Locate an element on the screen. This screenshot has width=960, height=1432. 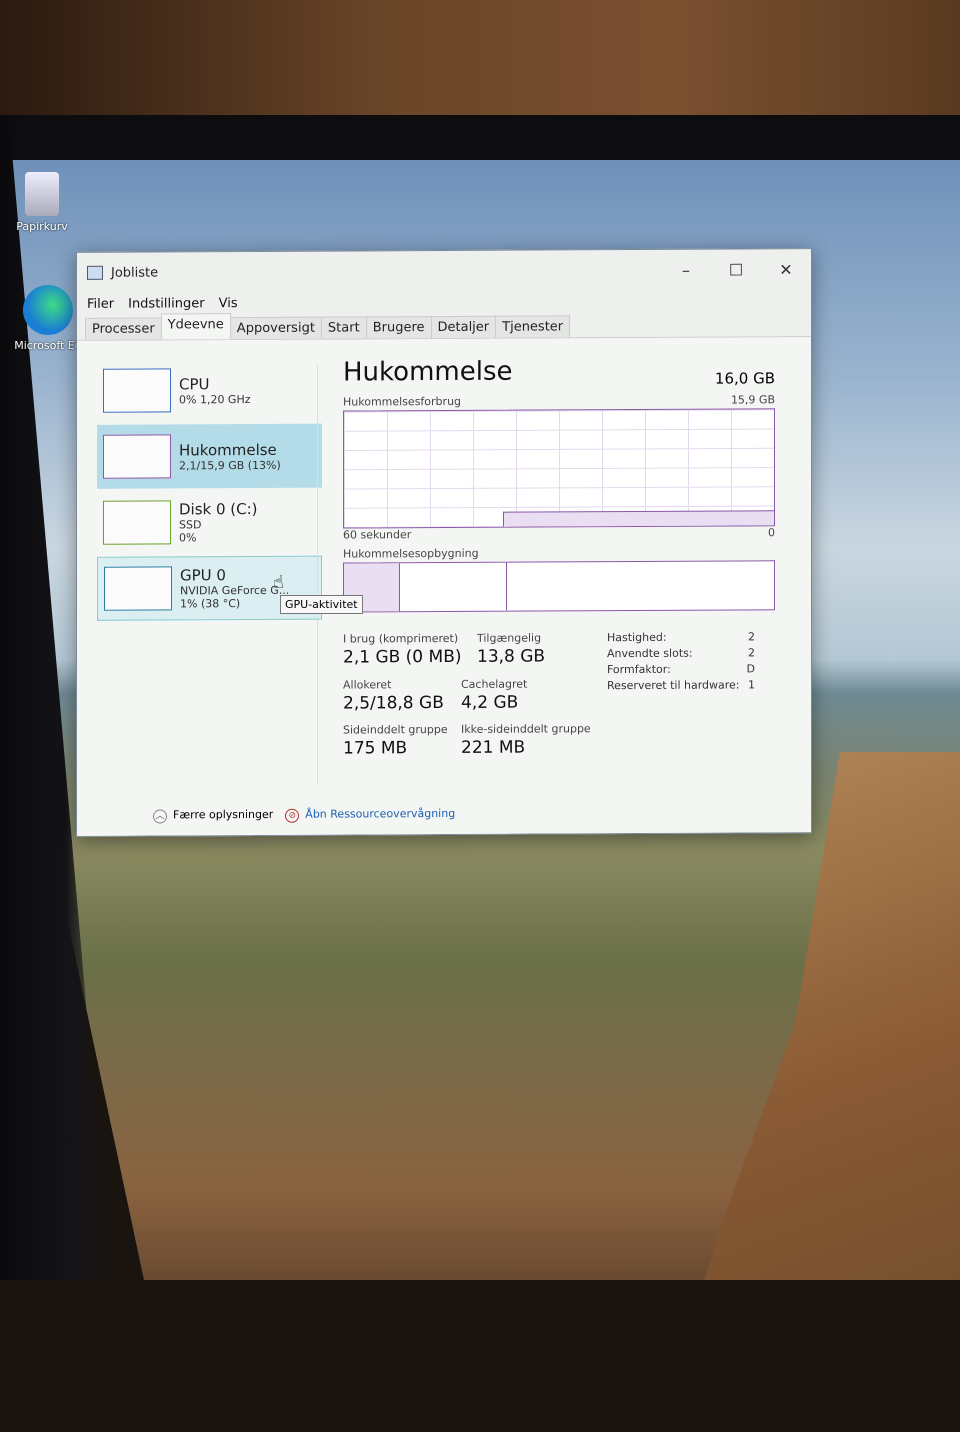
menu-vis: Vis is located at coordinates (228, 303).